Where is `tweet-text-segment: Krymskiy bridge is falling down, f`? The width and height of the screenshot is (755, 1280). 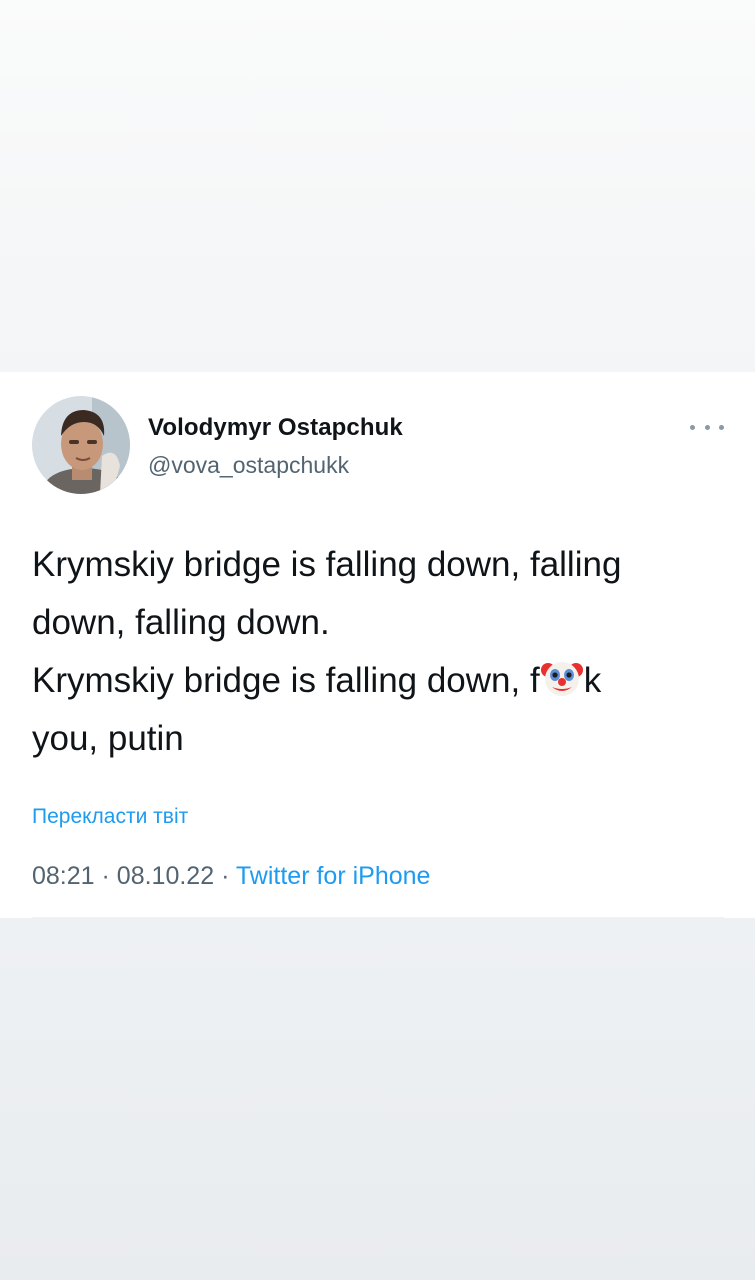
tweet-text-segment: Krymskiy bridge is falling down, f is located at coordinates (286, 680).